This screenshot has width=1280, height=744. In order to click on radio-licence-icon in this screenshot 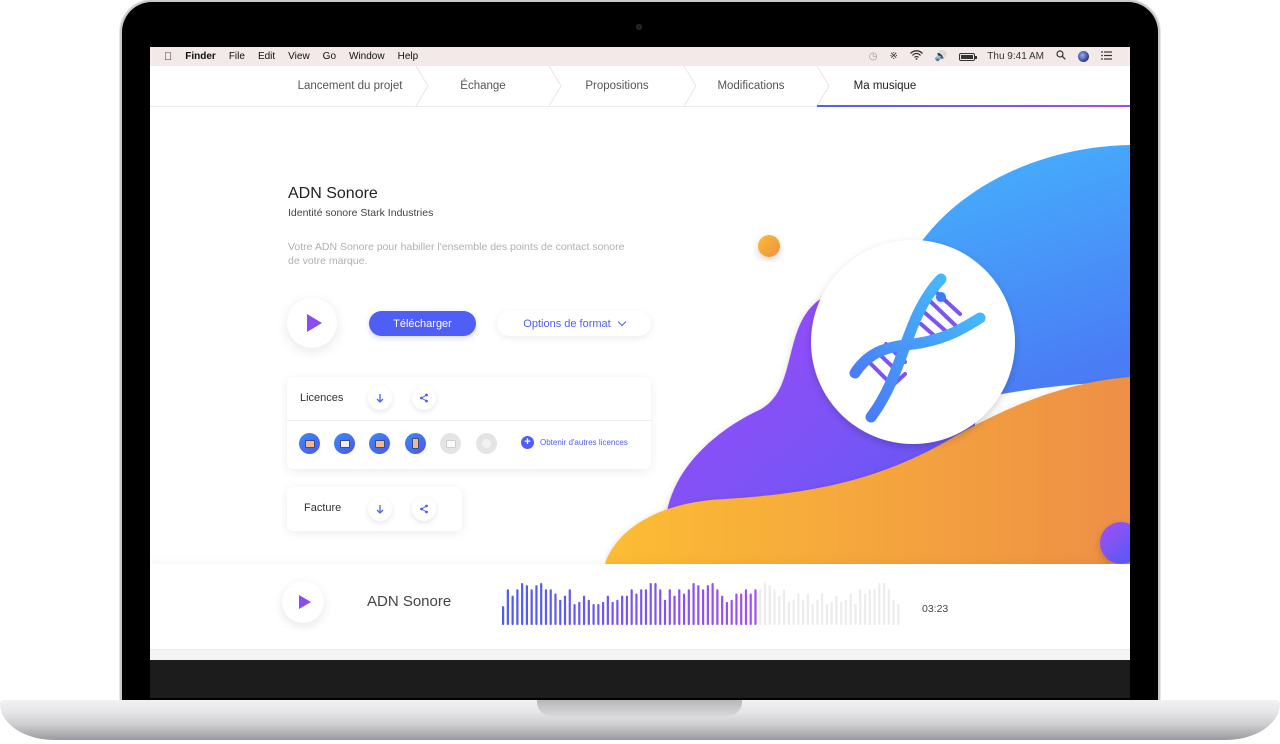, I will do `click(344, 443)`.